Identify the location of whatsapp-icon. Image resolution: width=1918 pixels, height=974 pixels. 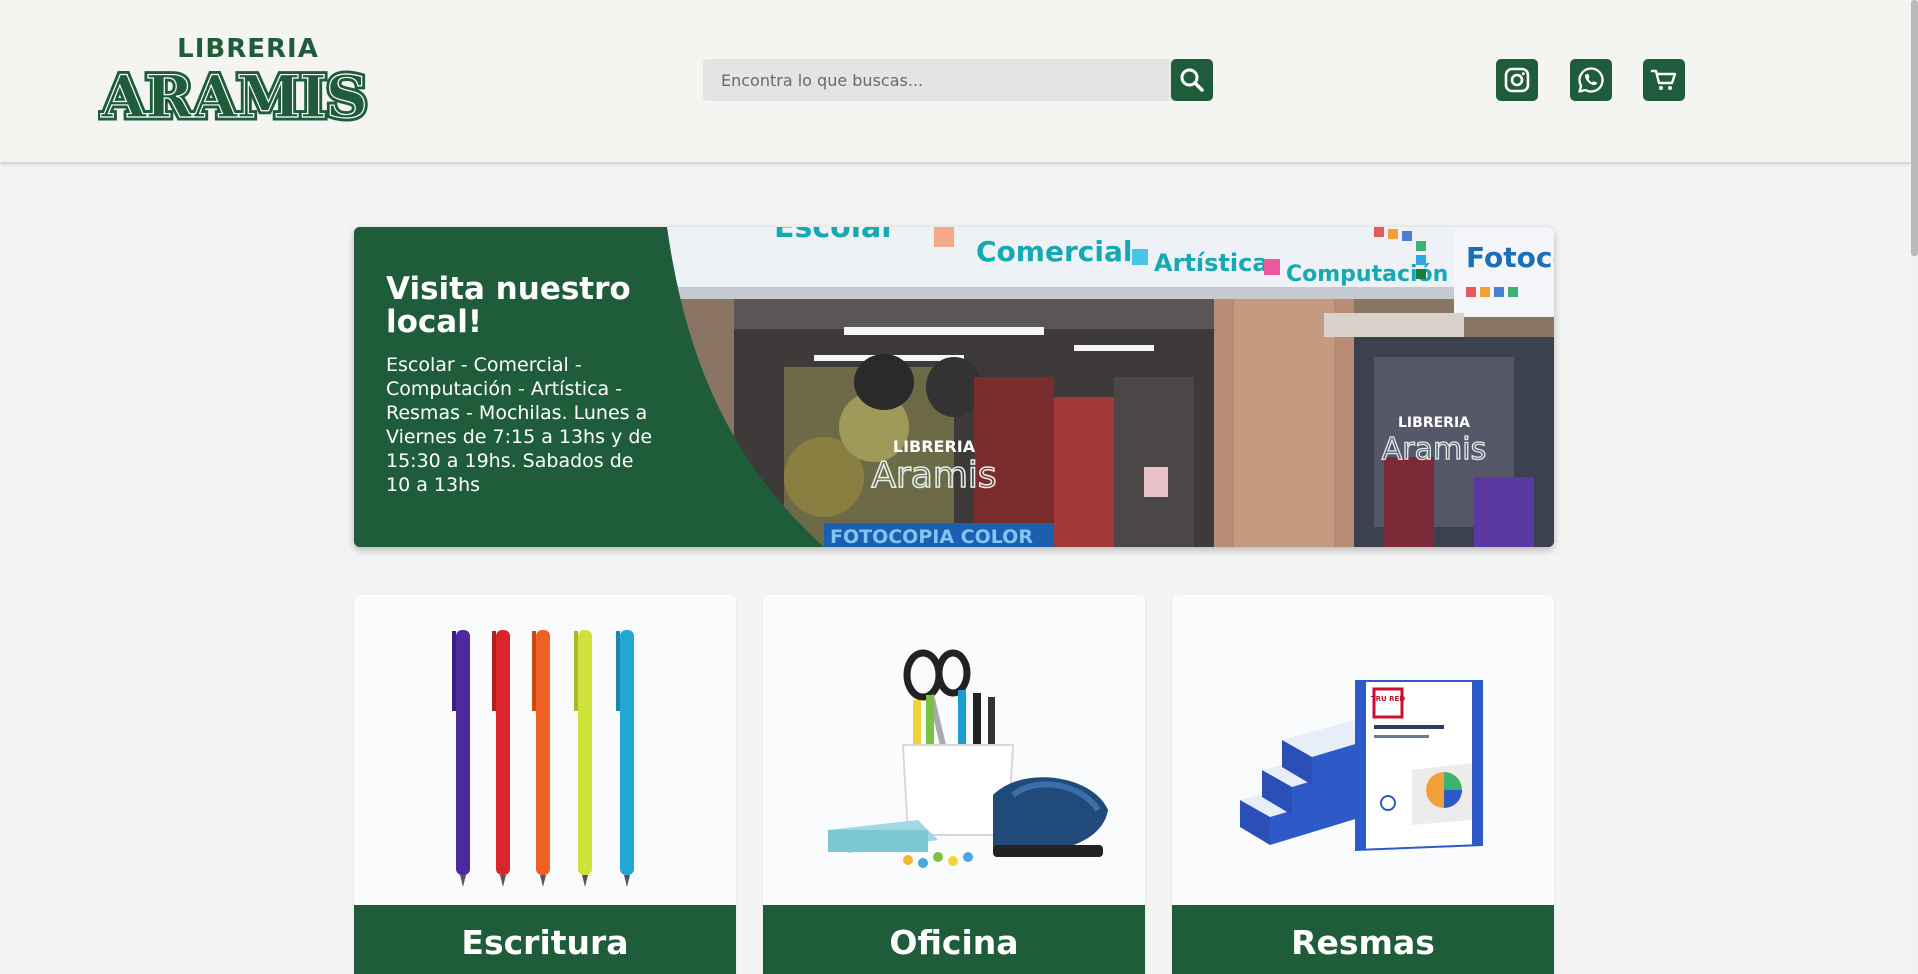
(1591, 80).